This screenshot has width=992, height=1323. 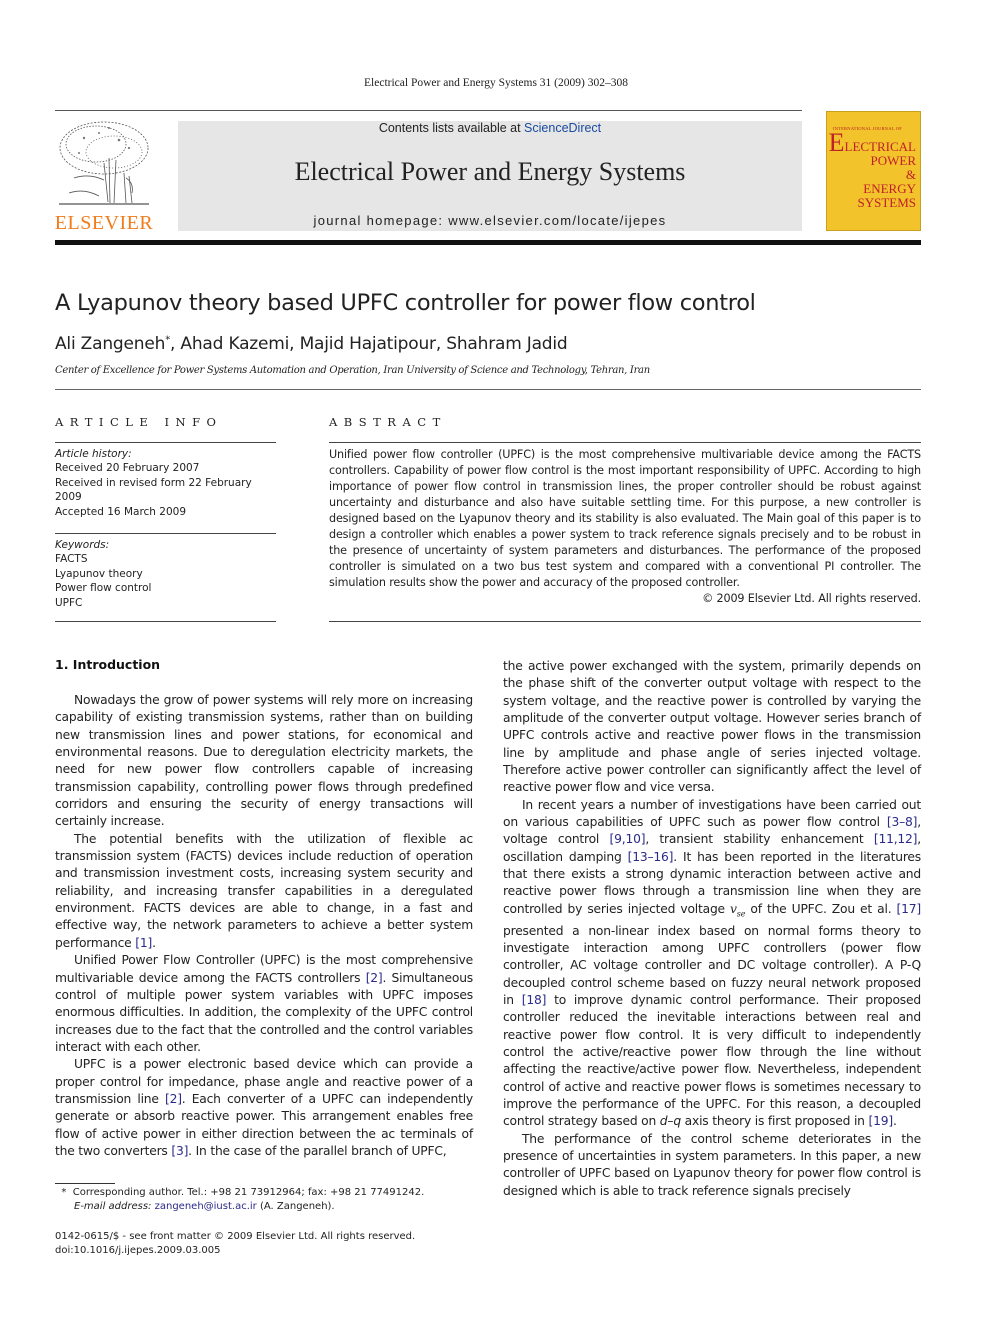 What do you see at coordinates (143, 943) in the screenshot?
I see `citation-link: [1]` at bounding box center [143, 943].